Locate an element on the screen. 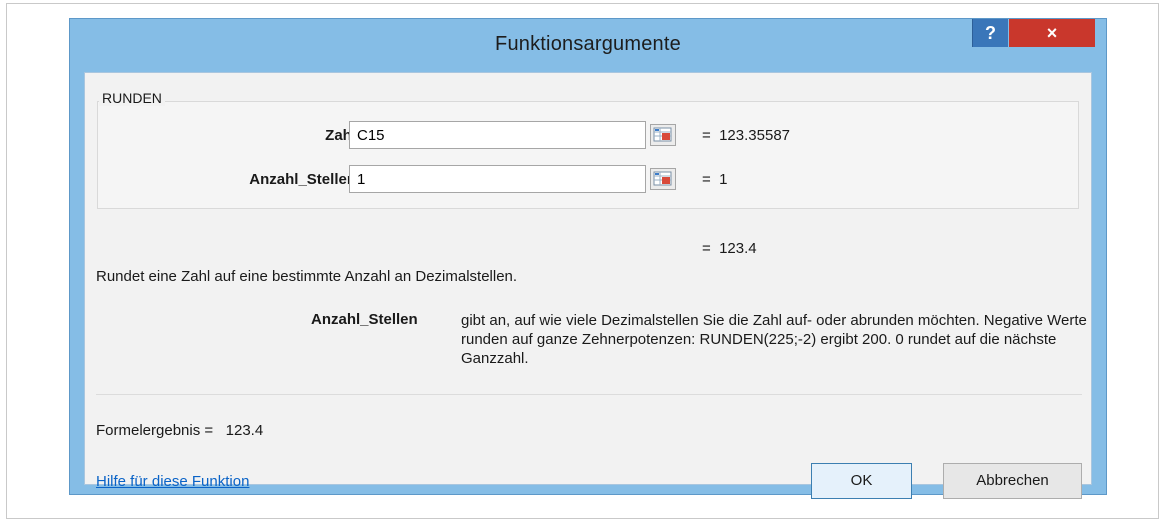  anzahl-stellen-input is located at coordinates (497, 179).